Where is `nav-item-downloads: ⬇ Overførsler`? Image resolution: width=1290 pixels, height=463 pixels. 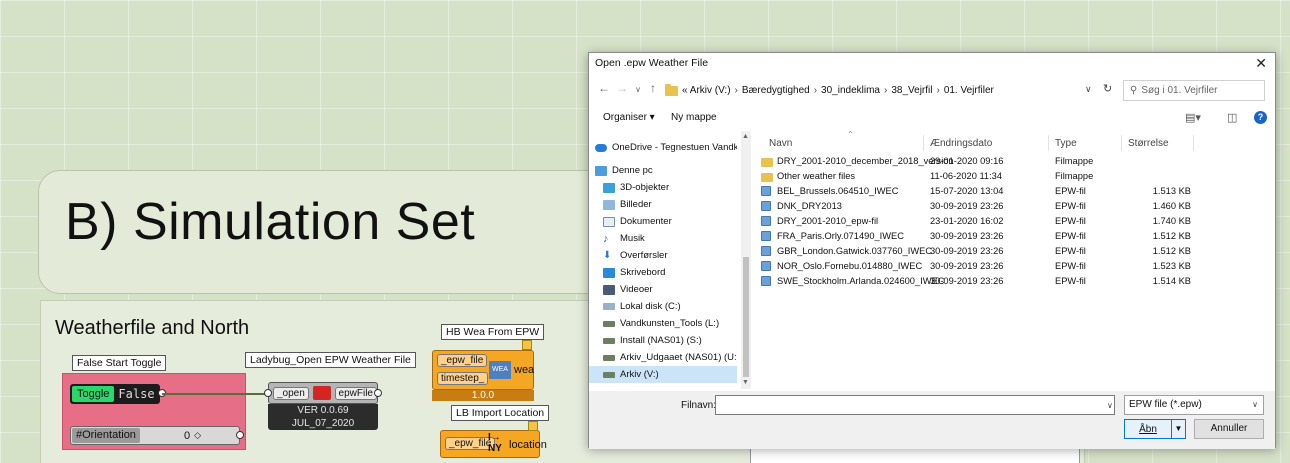
nav-item-downloads: ⬇ Overførsler is located at coordinates (663, 255).